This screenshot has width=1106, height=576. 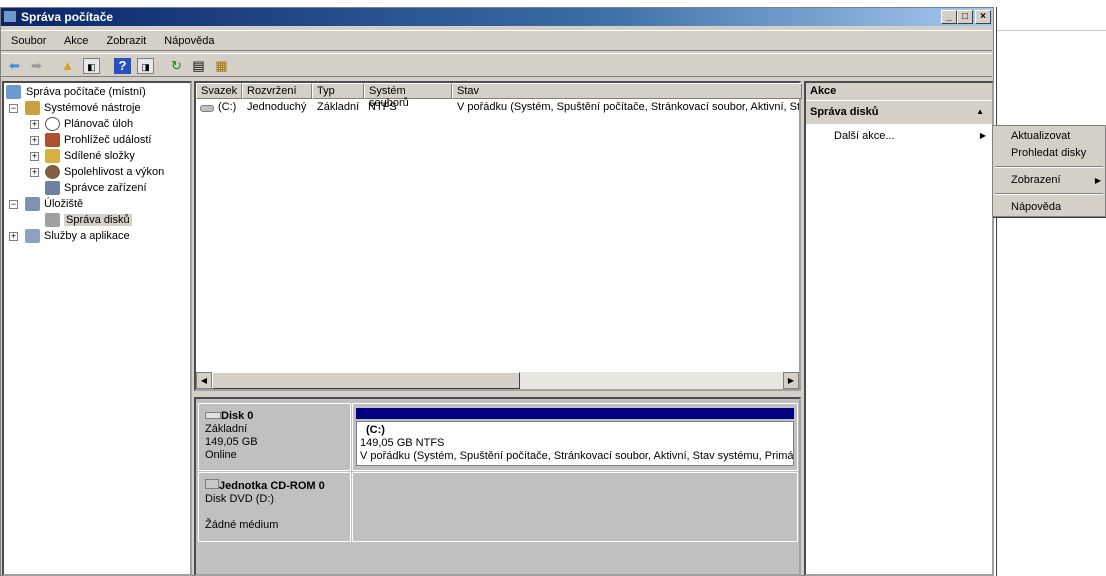 What do you see at coordinates (145, 66) in the screenshot?
I see `show-hide-action-pane-icon: ◨` at bounding box center [145, 66].